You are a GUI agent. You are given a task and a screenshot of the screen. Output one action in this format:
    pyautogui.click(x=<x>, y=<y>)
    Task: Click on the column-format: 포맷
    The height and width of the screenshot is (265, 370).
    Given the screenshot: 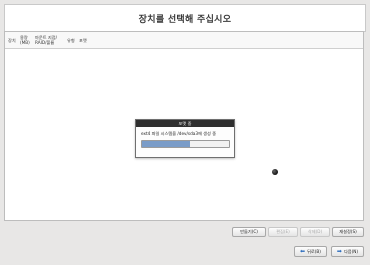 What is the action you would take?
    pyautogui.click(x=83, y=40)
    